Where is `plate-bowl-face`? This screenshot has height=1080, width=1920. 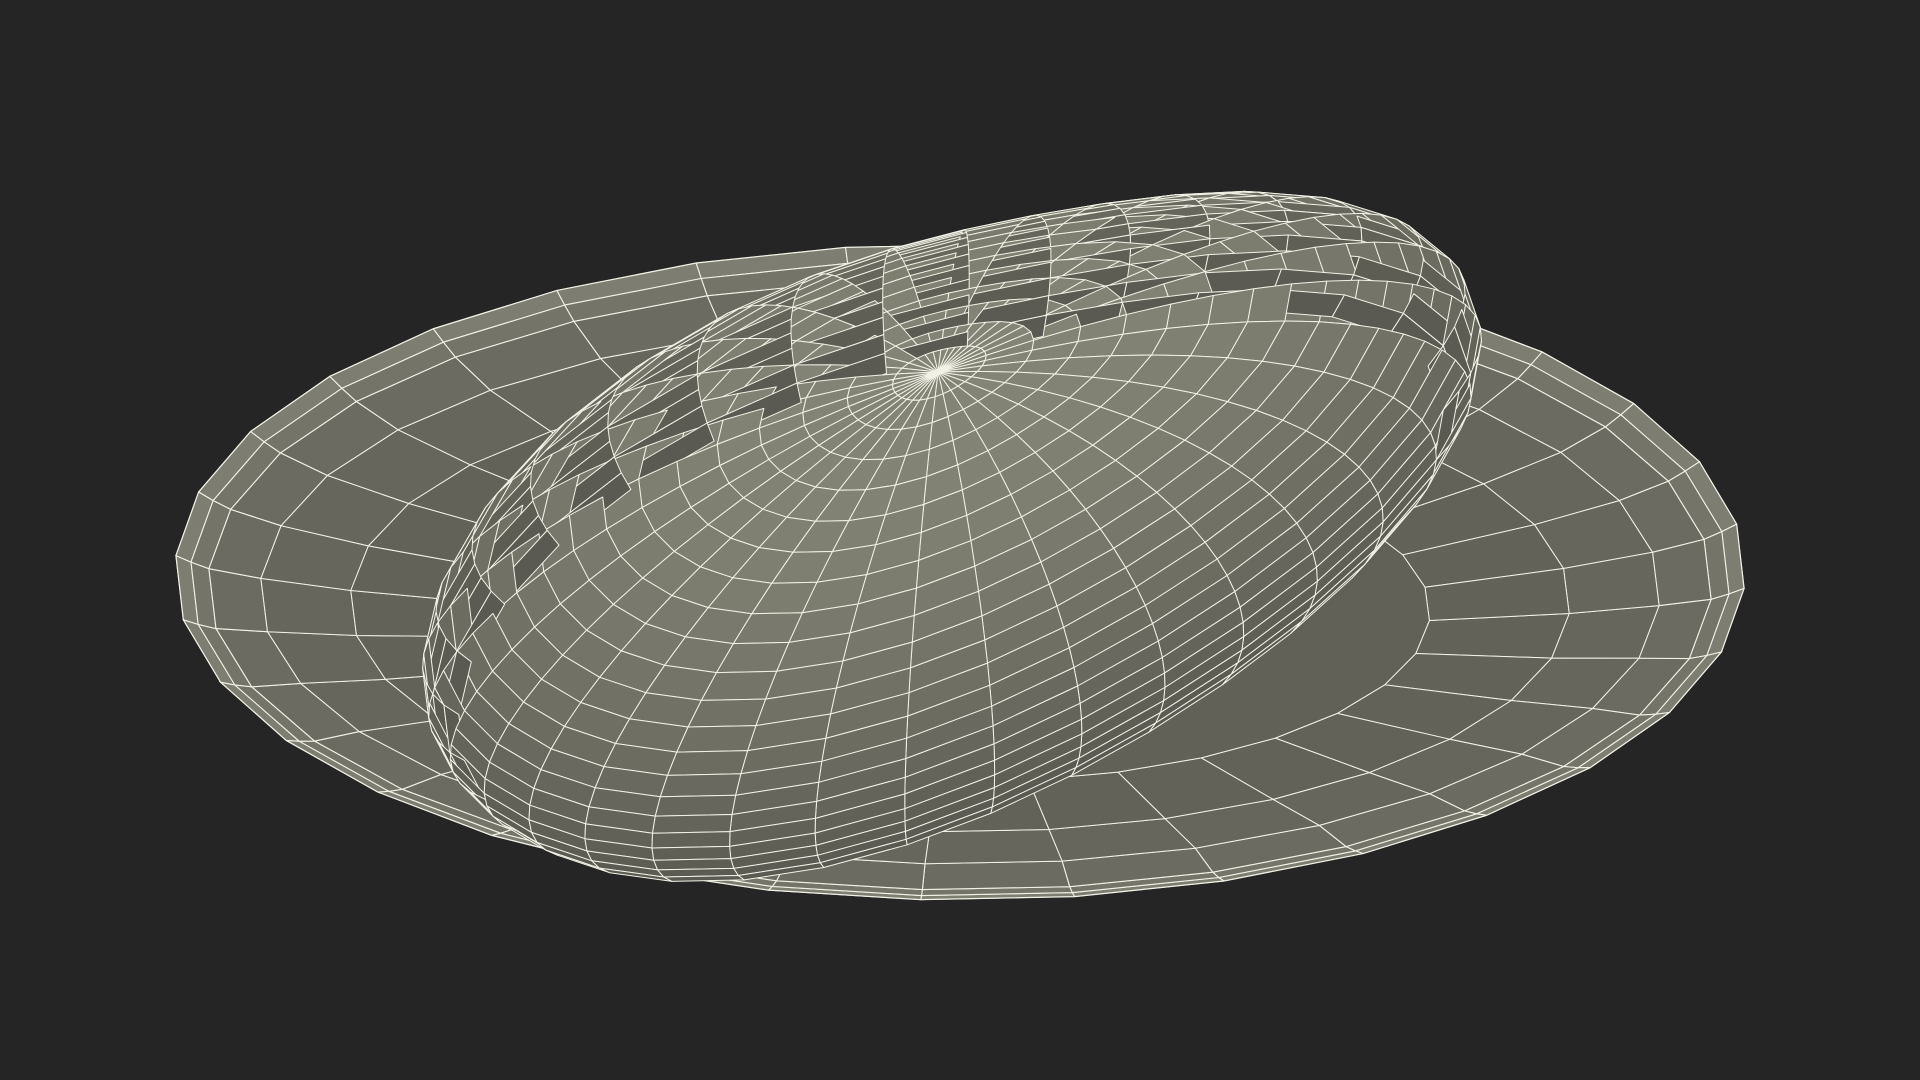
plate-bowl-face is located at coordinates (993, 846).